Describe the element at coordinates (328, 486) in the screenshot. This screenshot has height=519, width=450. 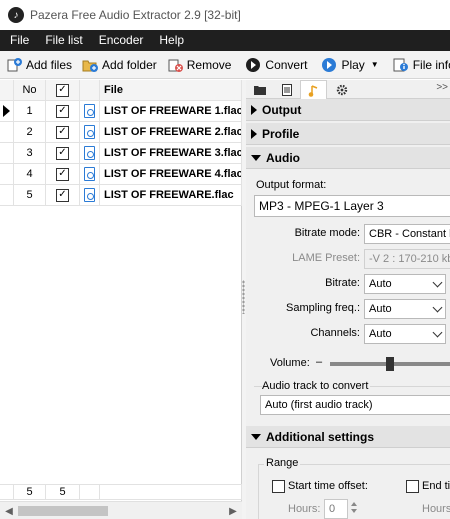
I see `start-offset-label: Start time offset:` at that location.